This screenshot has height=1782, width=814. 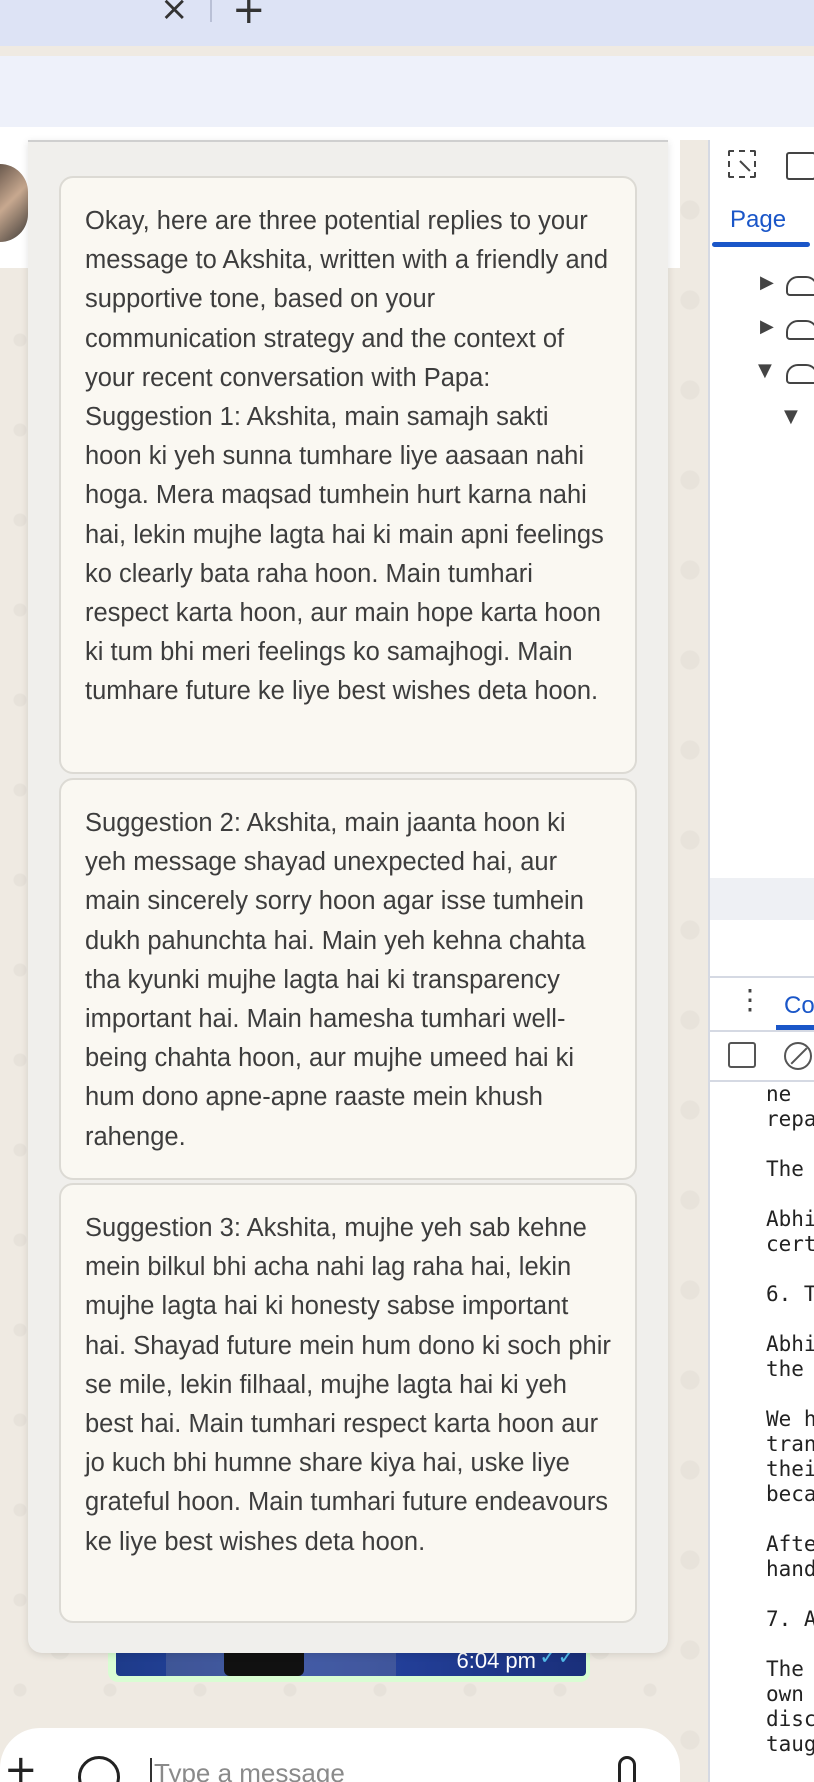 I want to click on devtools-status-bar, so click(x=762, y=899).